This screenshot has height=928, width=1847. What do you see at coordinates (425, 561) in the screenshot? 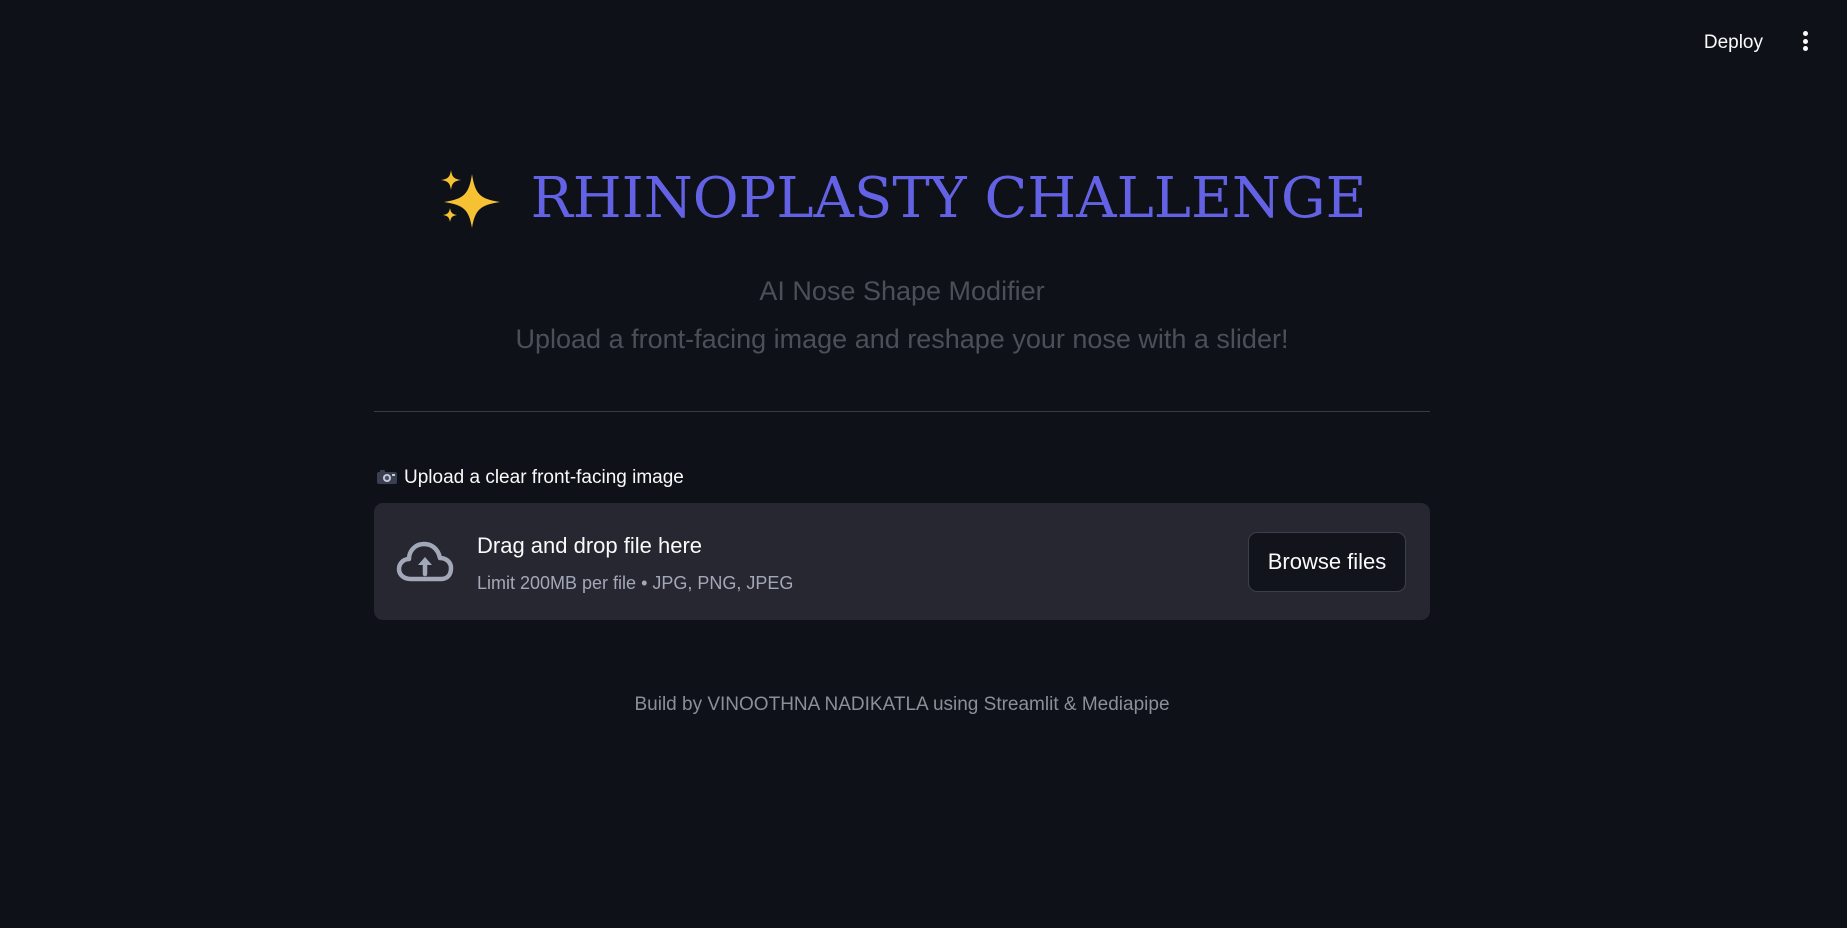
I see `cloud-upload-icon` at bounding box center [425, 561].